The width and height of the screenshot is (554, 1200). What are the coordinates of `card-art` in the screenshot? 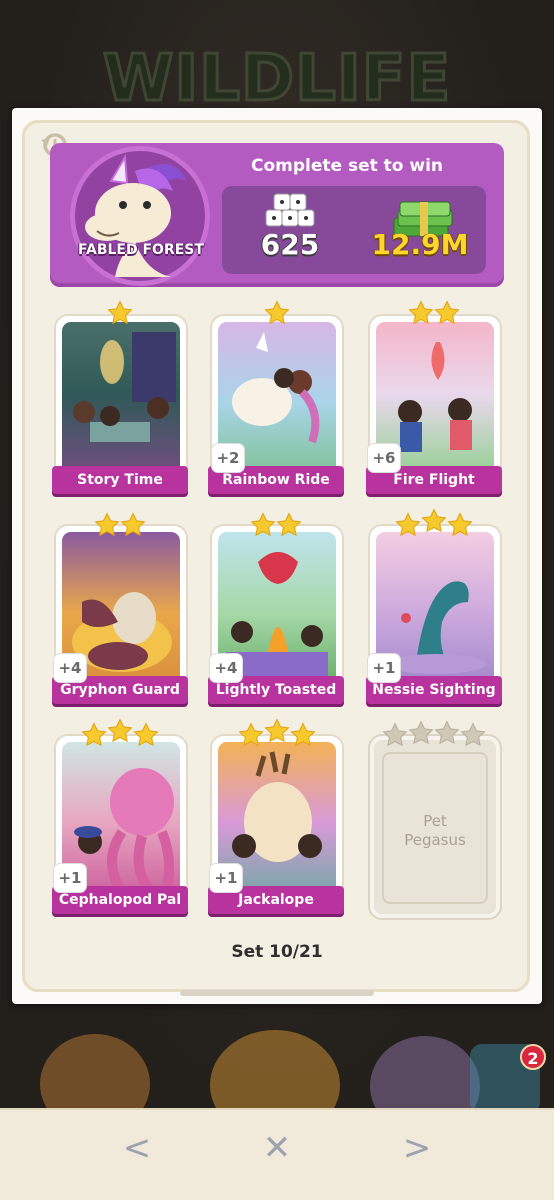 It's located at (121, 403).